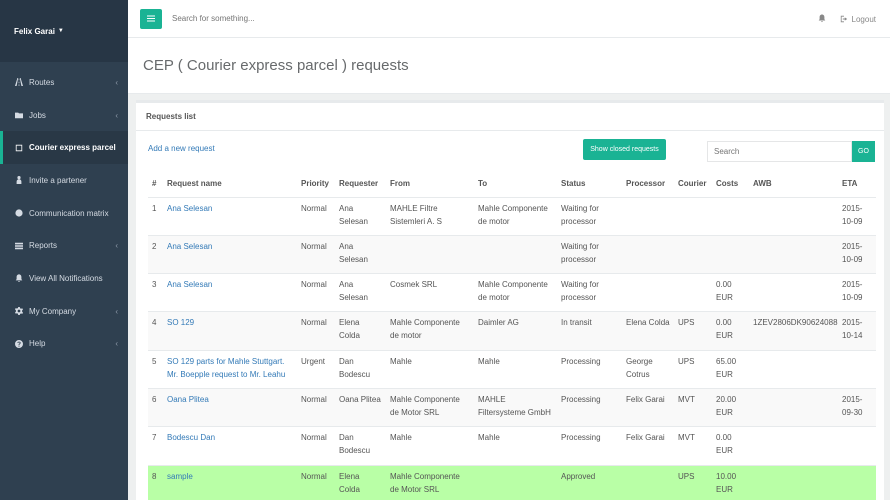 The width and height of the screenshot is (890, 500). I want to click on sidebar-item-communication-matrix: Communication matrix, so click(64, 213).